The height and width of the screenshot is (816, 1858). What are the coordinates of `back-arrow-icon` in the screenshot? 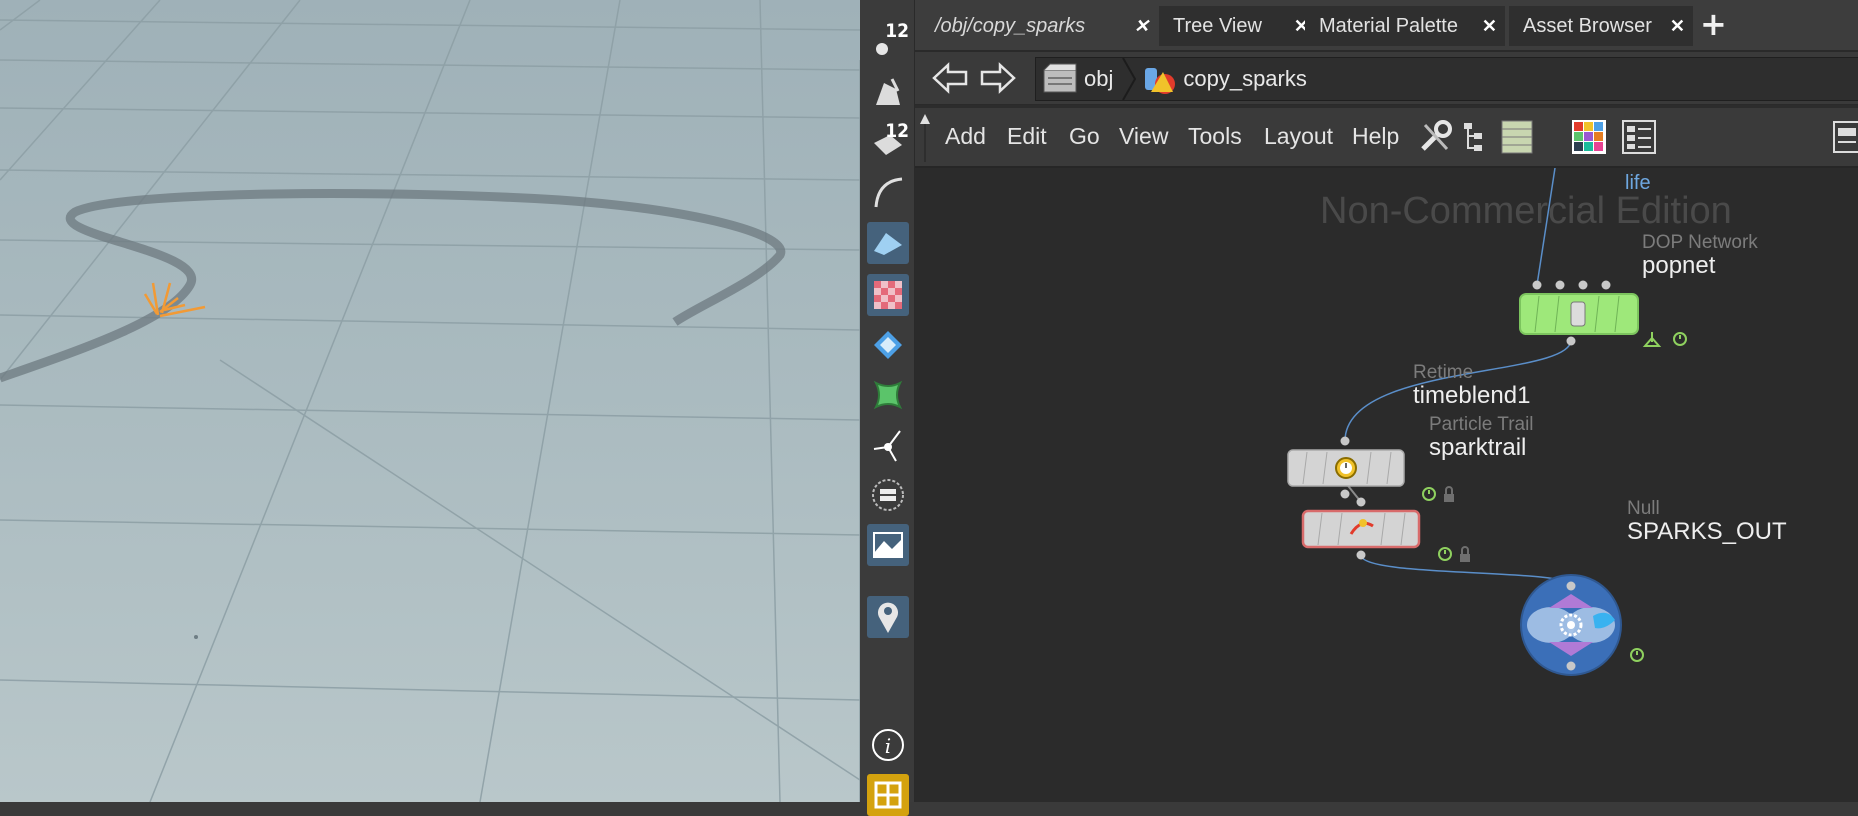 It's located at (951, 78).